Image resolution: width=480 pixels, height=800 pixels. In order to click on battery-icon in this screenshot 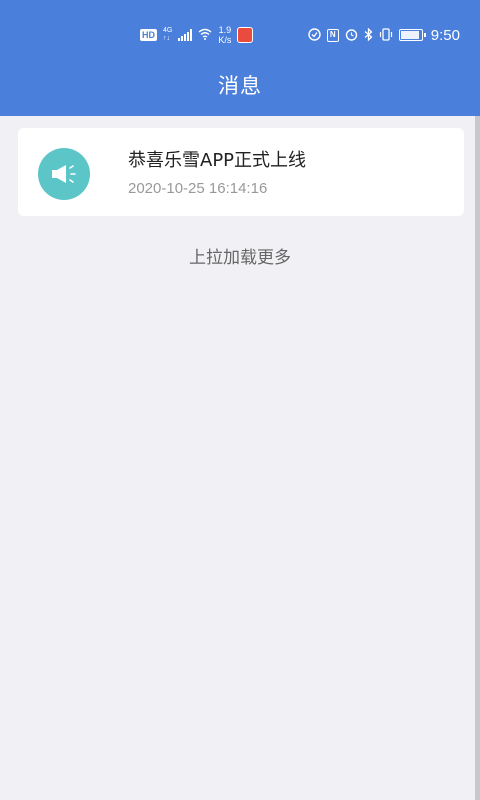, I will do `click(412, 35)`.